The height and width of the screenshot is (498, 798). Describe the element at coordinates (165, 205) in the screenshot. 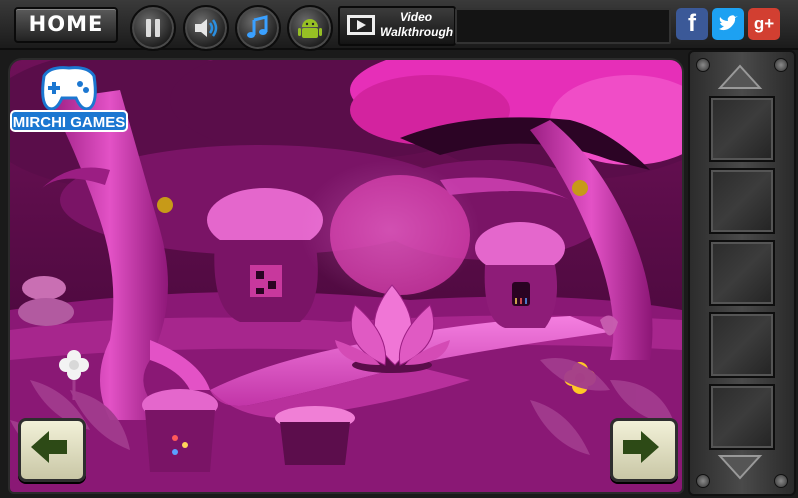

I see `hidden-item-left-tree` at that location.